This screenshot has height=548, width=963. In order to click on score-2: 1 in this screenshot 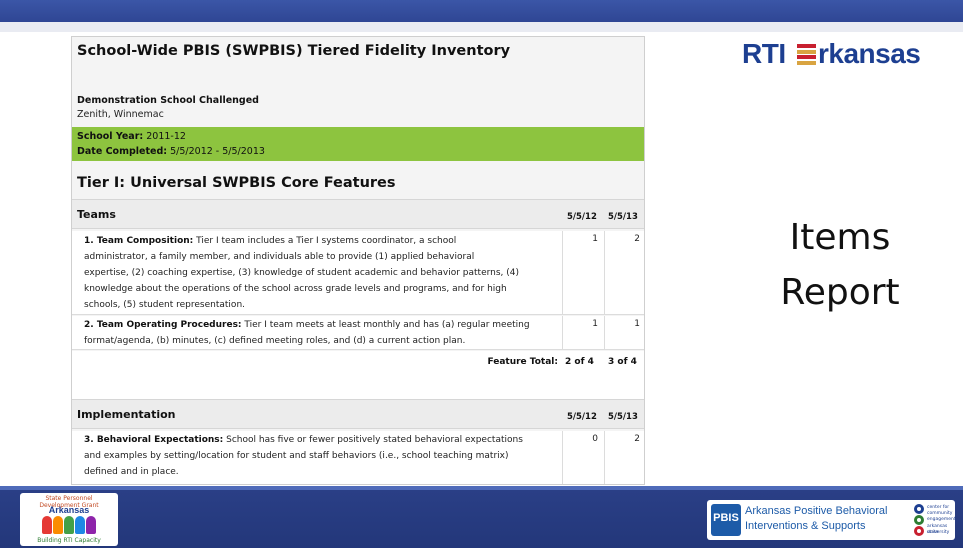, I will do `click(637, 324)`.